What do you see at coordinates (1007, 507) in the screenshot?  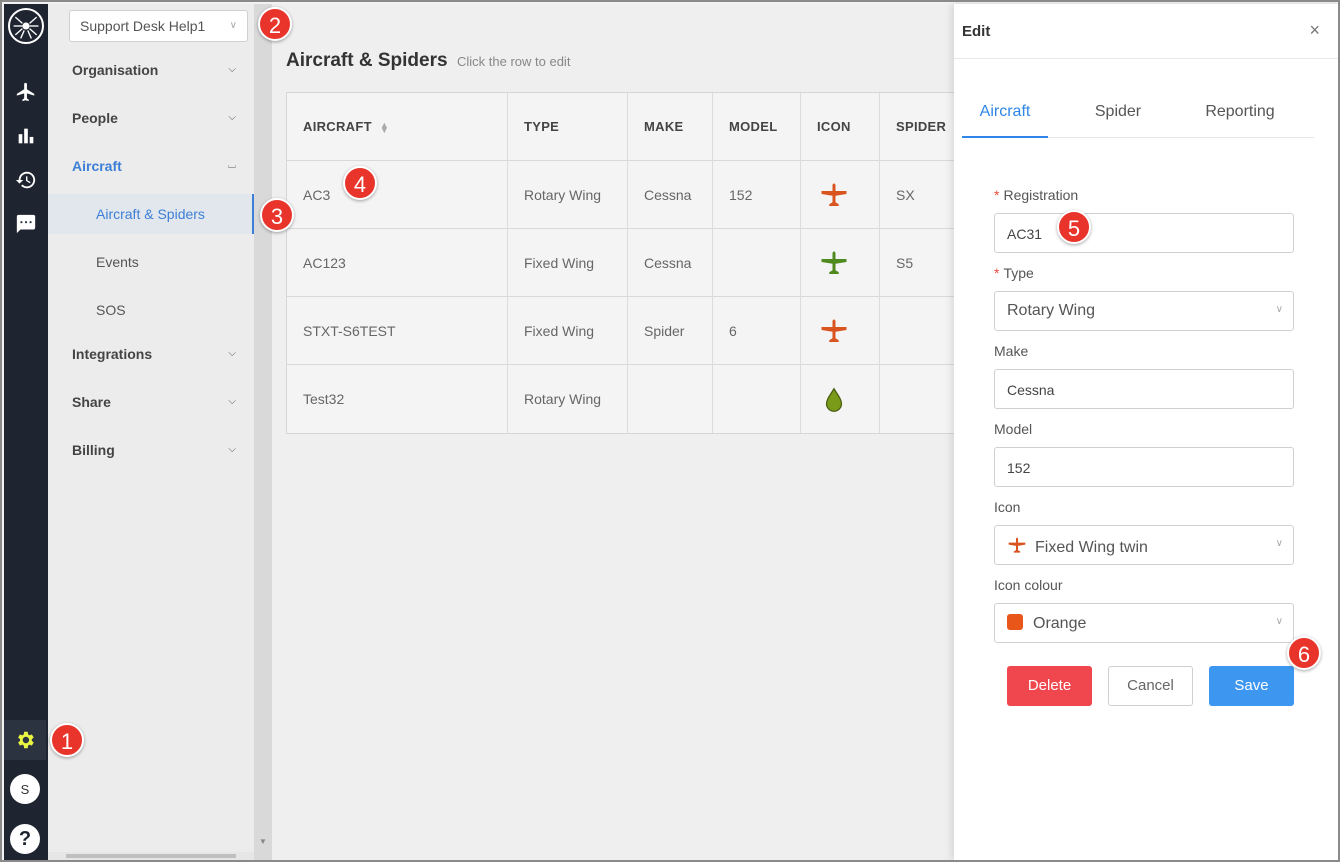 I see `icon-label: Icon` at bounding box center [1007, 507].